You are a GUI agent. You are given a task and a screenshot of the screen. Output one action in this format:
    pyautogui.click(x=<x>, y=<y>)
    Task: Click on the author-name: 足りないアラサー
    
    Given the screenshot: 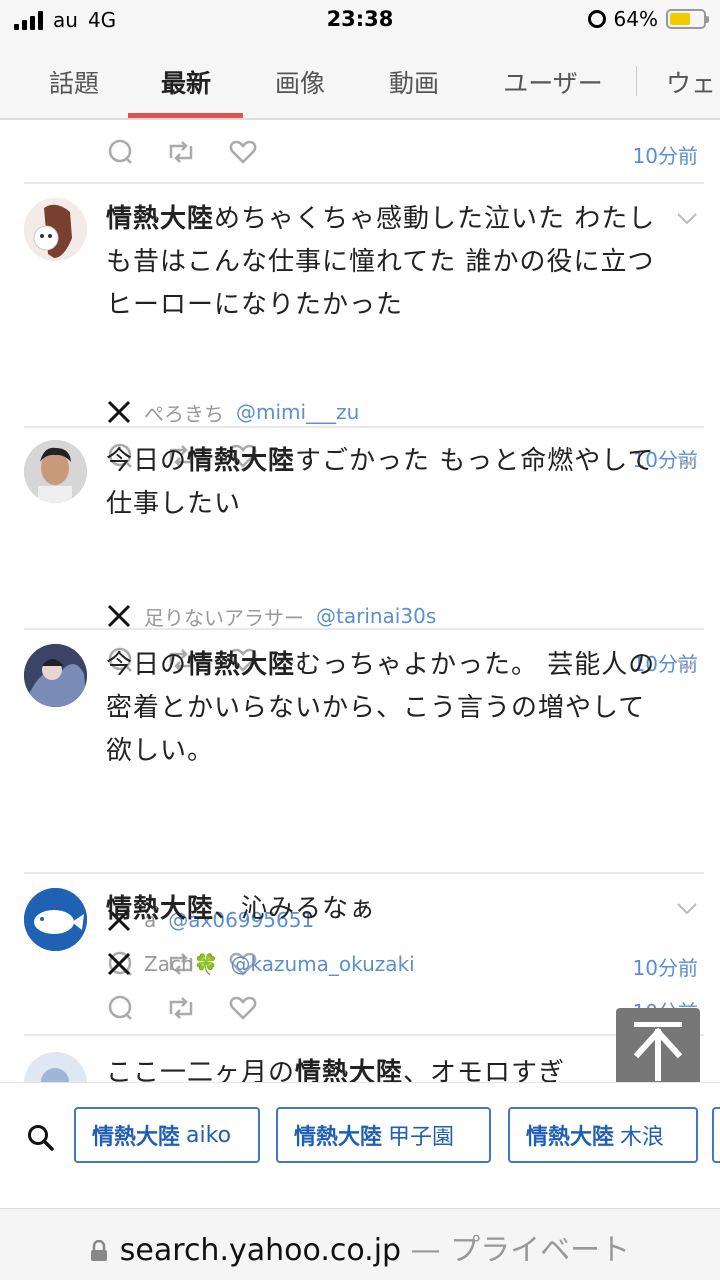 What is the action you would take?
    pyautogui.click(x=224, y=617)
    